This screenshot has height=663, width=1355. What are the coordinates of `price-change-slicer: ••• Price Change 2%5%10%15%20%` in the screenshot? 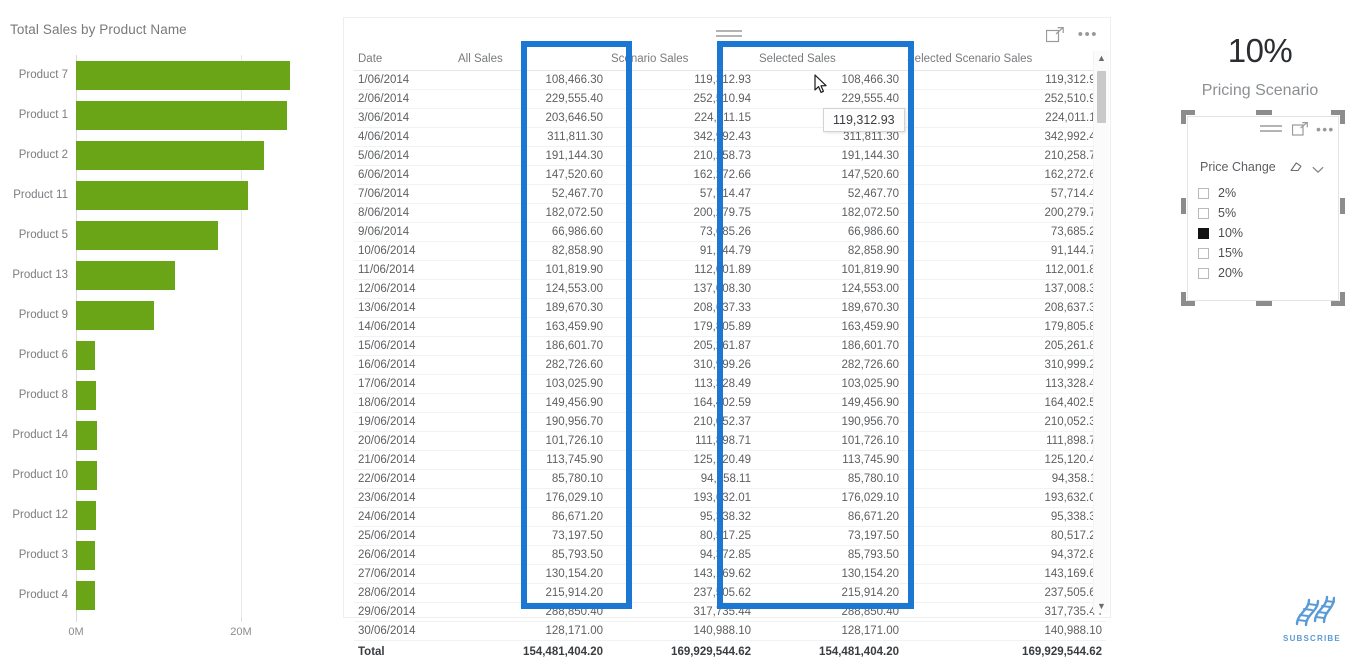 It's located at (1263, 208).